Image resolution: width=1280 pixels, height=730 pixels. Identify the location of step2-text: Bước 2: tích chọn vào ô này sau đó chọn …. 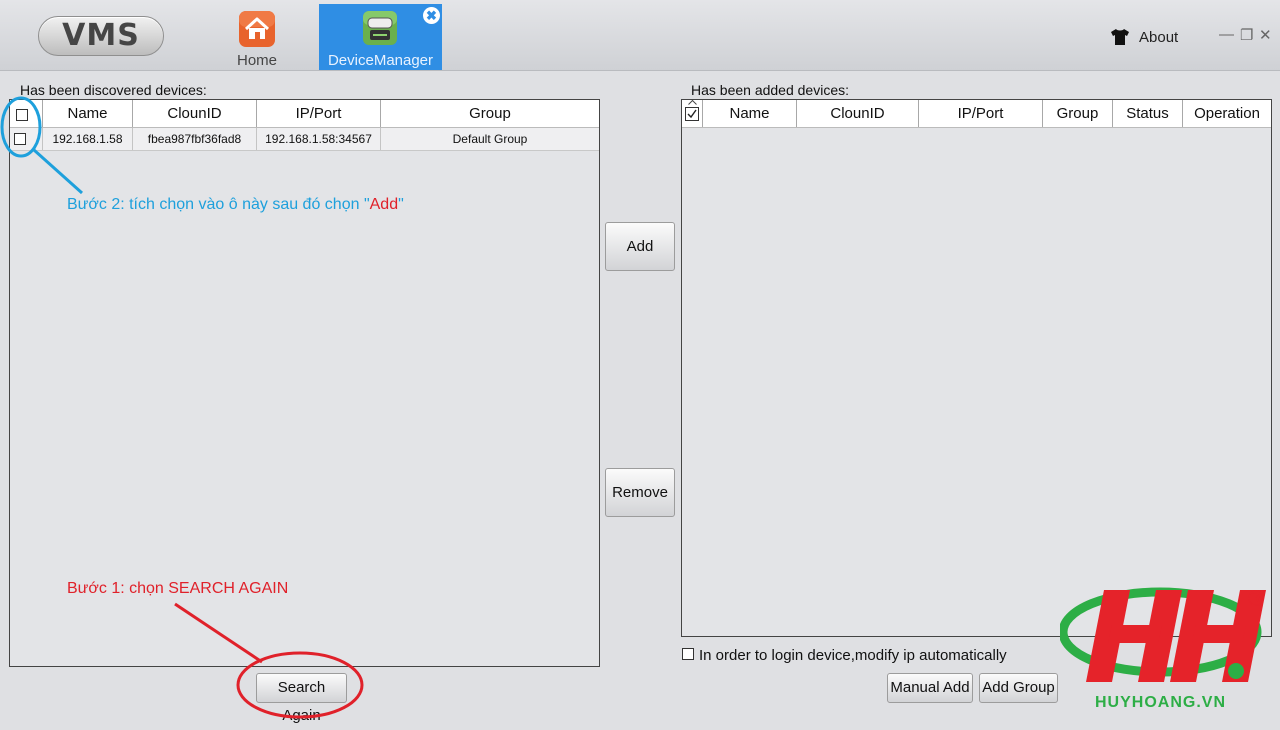
(218, 204).